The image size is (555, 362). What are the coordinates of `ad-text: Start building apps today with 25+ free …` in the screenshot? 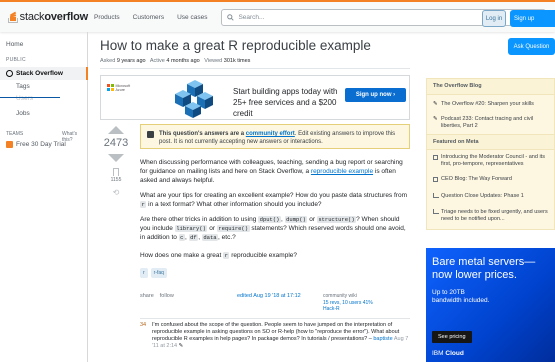 It's located at (285, 102).